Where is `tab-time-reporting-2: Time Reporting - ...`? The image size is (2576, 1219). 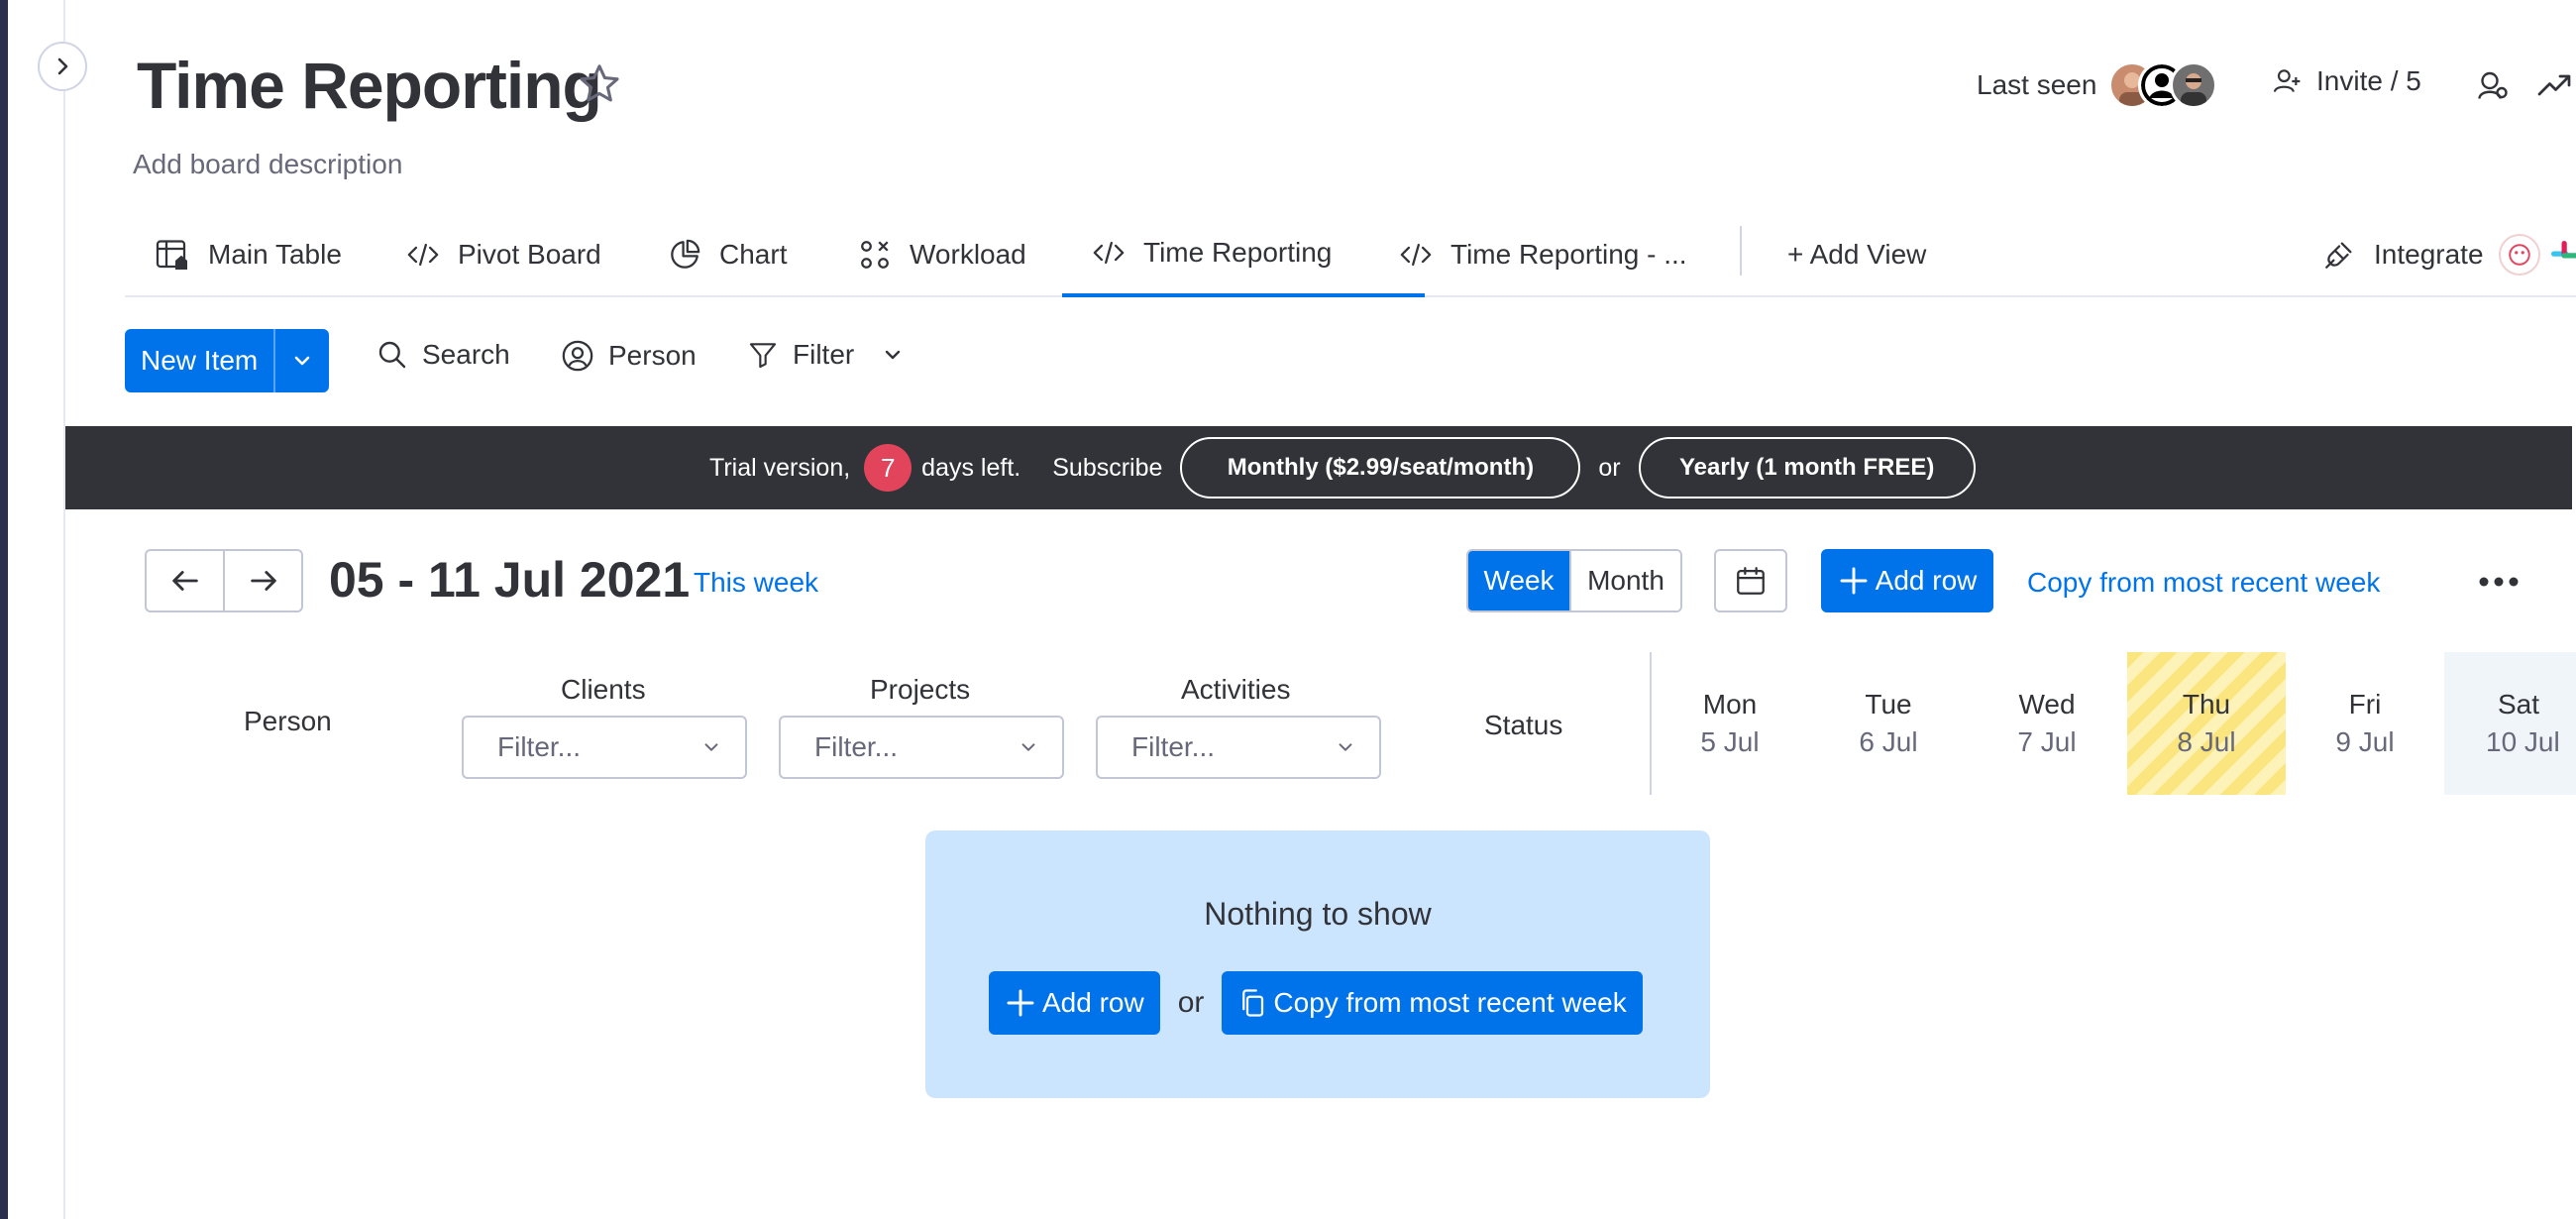
tab-time-reporting-2: Time Reporting - ... is located at coordinates (1543, 255).